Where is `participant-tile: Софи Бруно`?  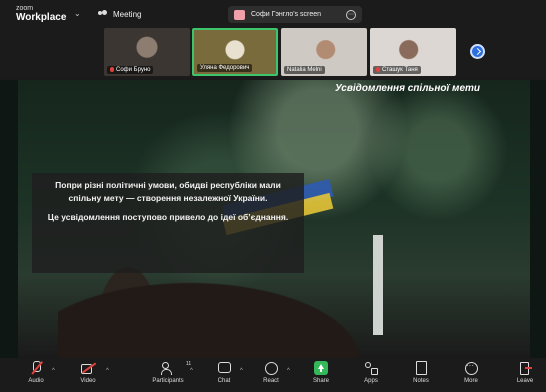
participant-tile: Софи Бруно is located at coordinates (147, 52).